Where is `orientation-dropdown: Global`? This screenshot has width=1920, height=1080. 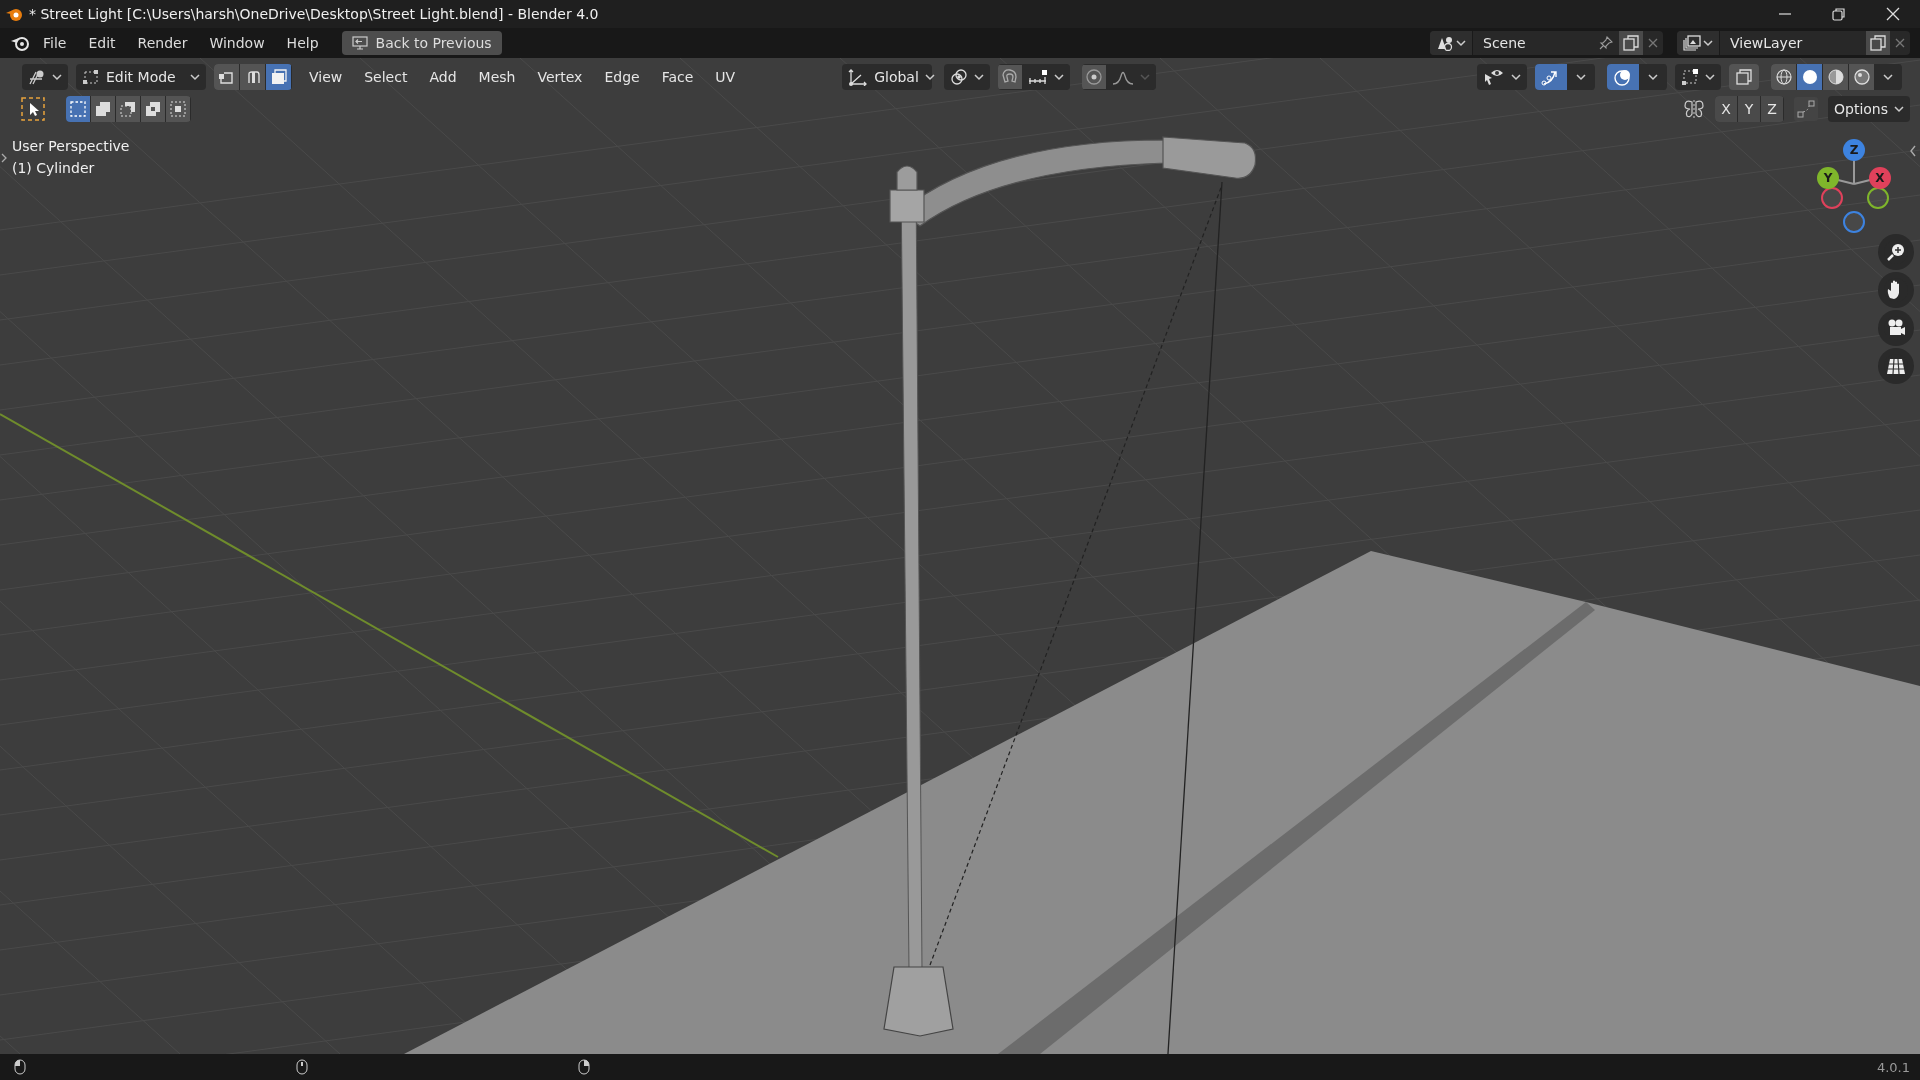 orientation-dropdown: Global is located at coordinates (887, 77).